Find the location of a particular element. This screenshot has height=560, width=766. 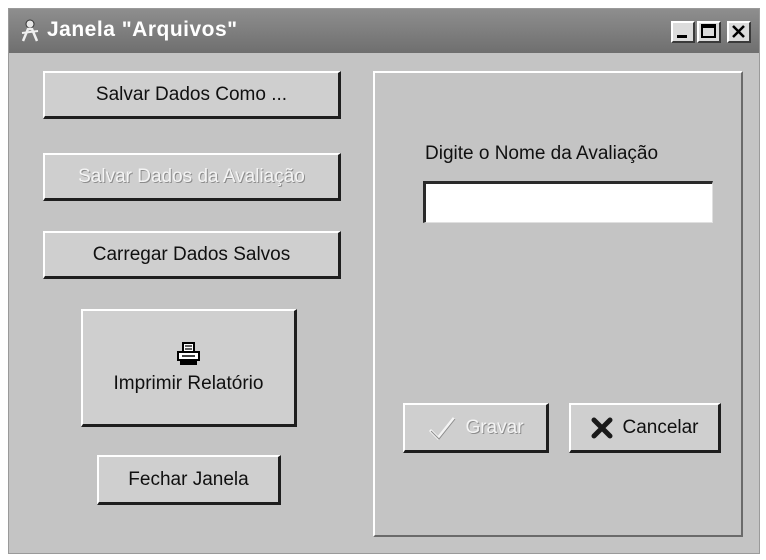

close-window-label: Fechar Janela is located at coordinates (188, 479).